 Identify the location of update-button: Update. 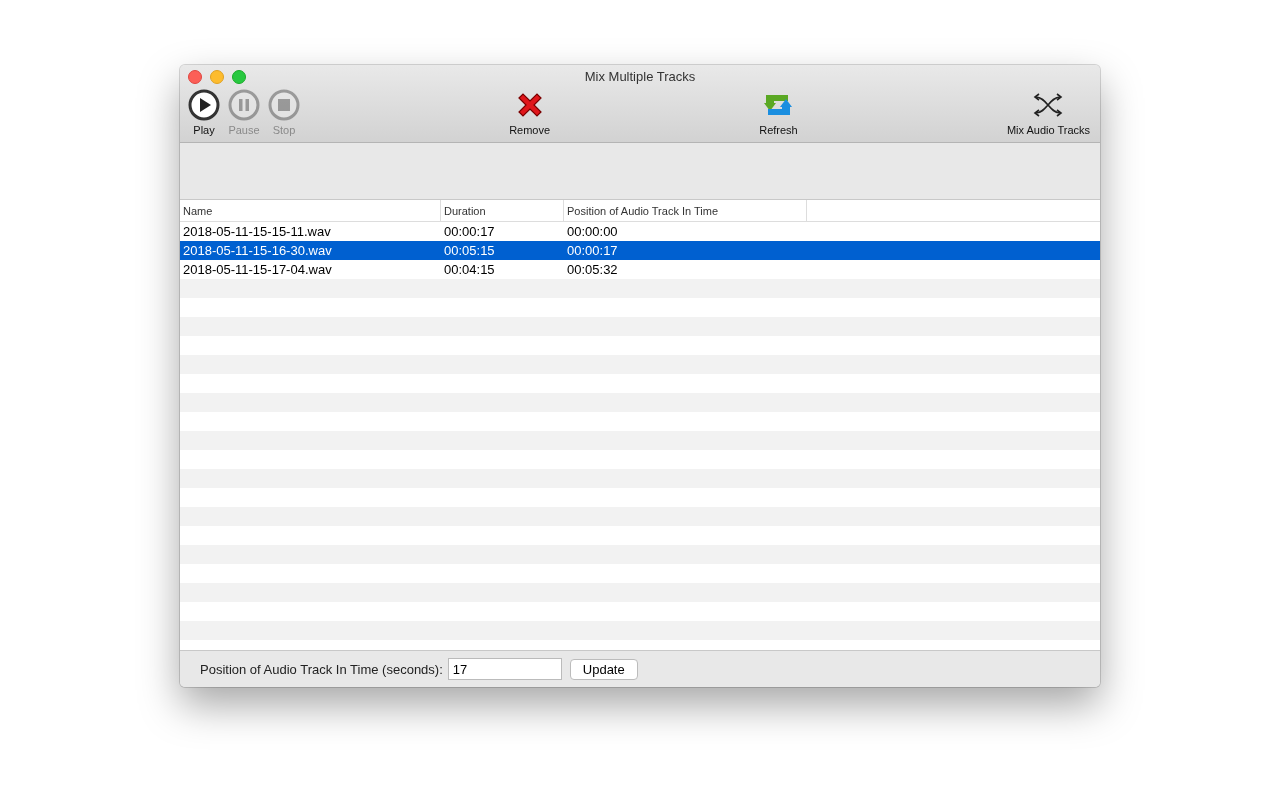
(603, 669).